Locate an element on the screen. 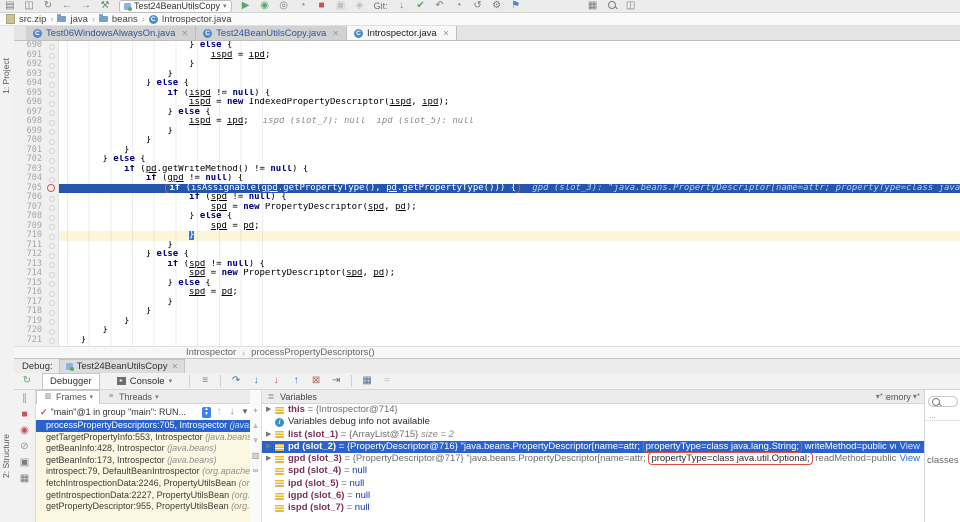  code-line: 709 spd = pd; is located at coordinates (487, 226).